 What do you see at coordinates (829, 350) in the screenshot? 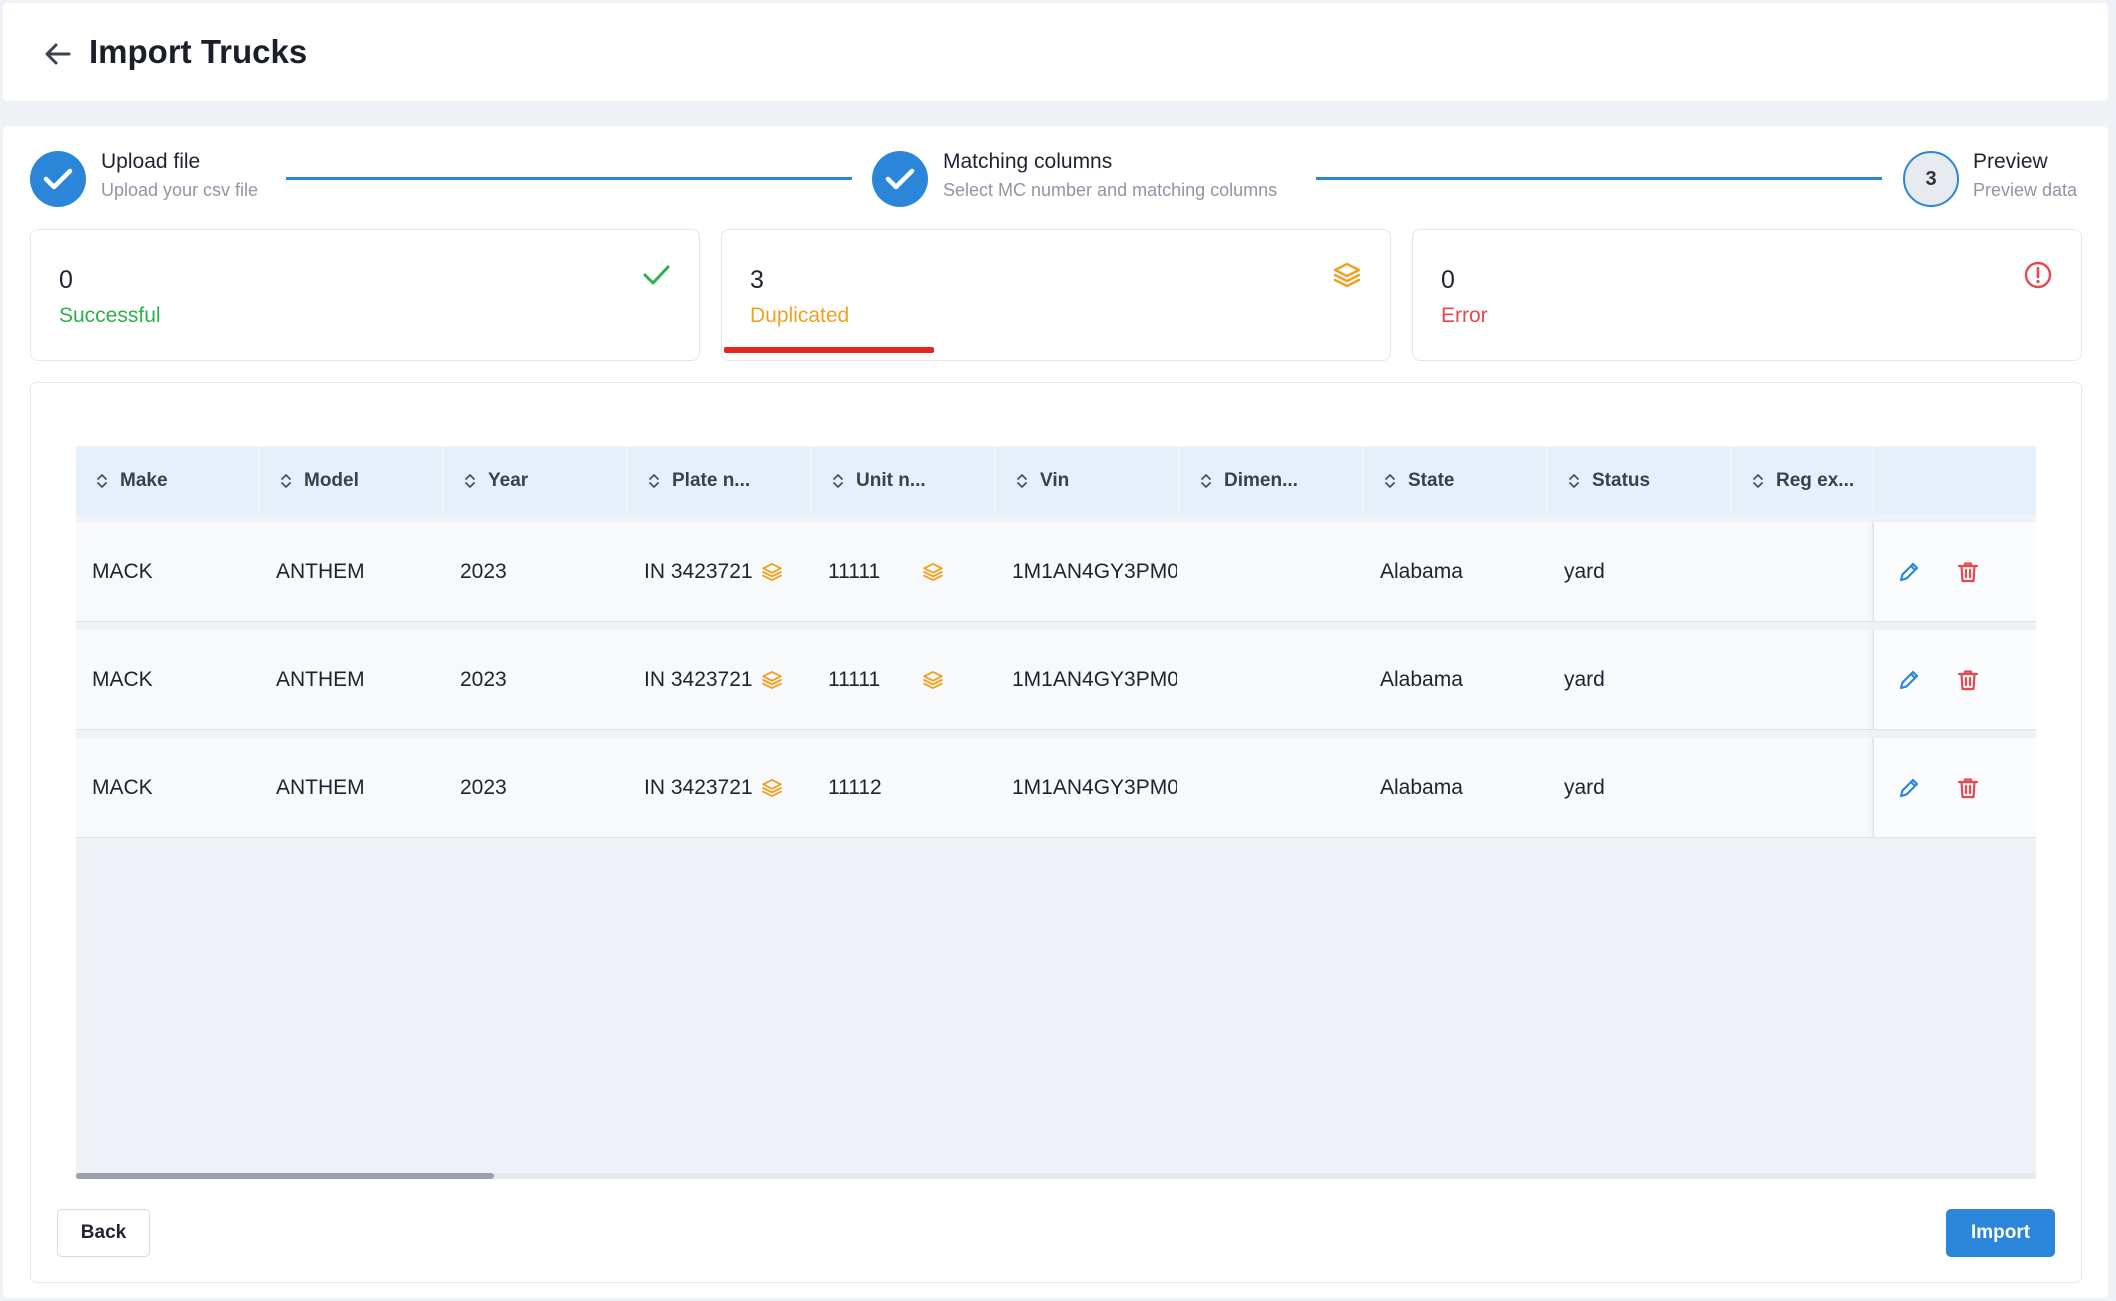
I see `active-tab-indicator` at bounding box center [829, 350].